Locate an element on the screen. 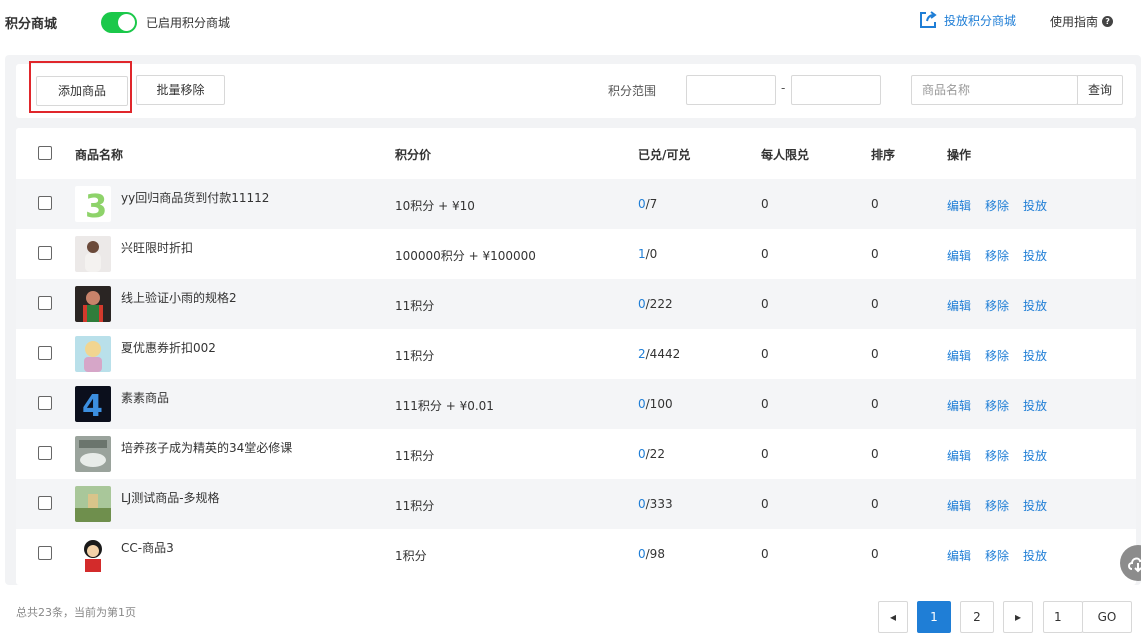 The height and width of the screenshot is (635, 1141). select-all-checkbox is located at coordinates (45, 153).